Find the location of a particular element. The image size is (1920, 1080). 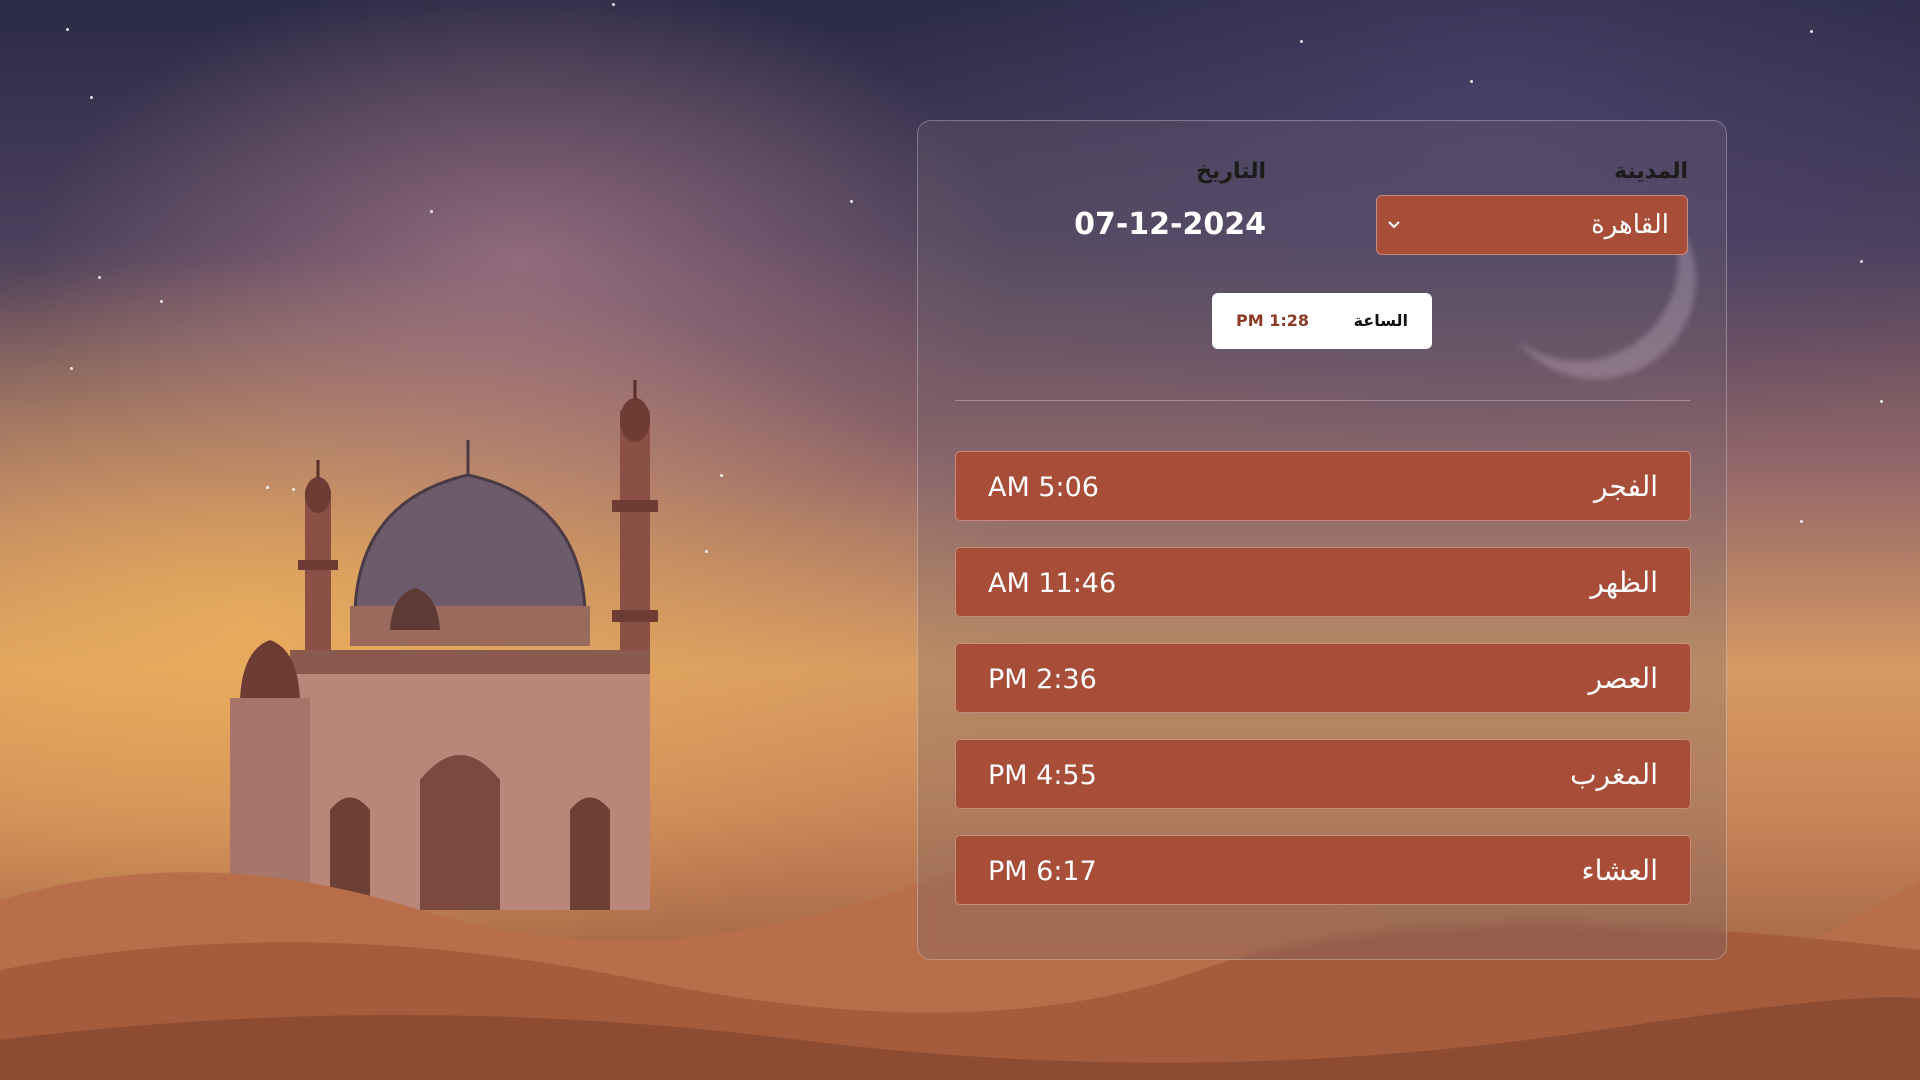

city-label: المدينة is located at coordinates (1651, 171).